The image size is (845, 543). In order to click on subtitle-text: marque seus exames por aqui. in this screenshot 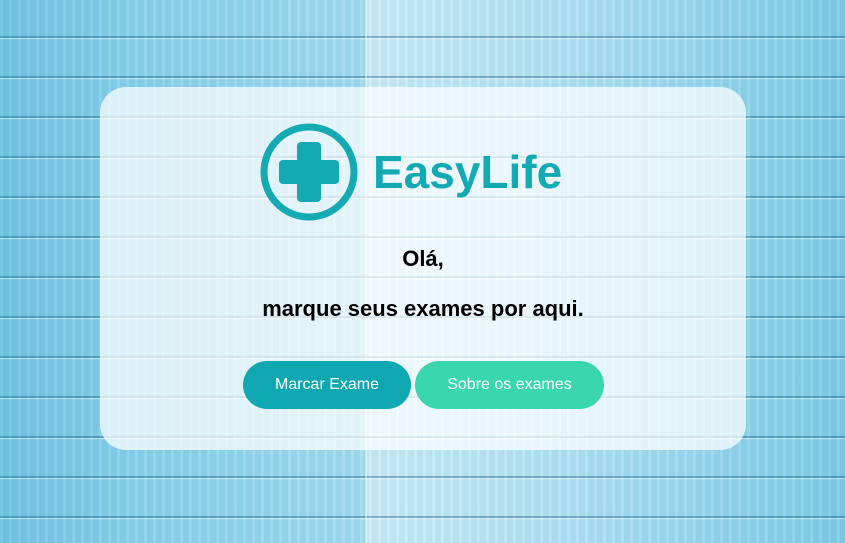, I will do `click(423, 308)`.